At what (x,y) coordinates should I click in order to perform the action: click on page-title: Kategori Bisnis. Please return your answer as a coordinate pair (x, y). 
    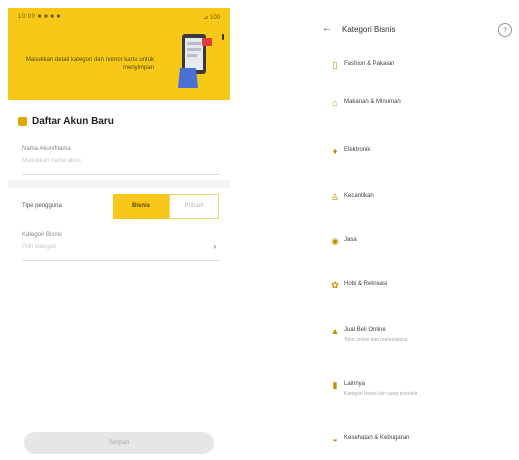
    Looking at the image, I should click on (369, 29).